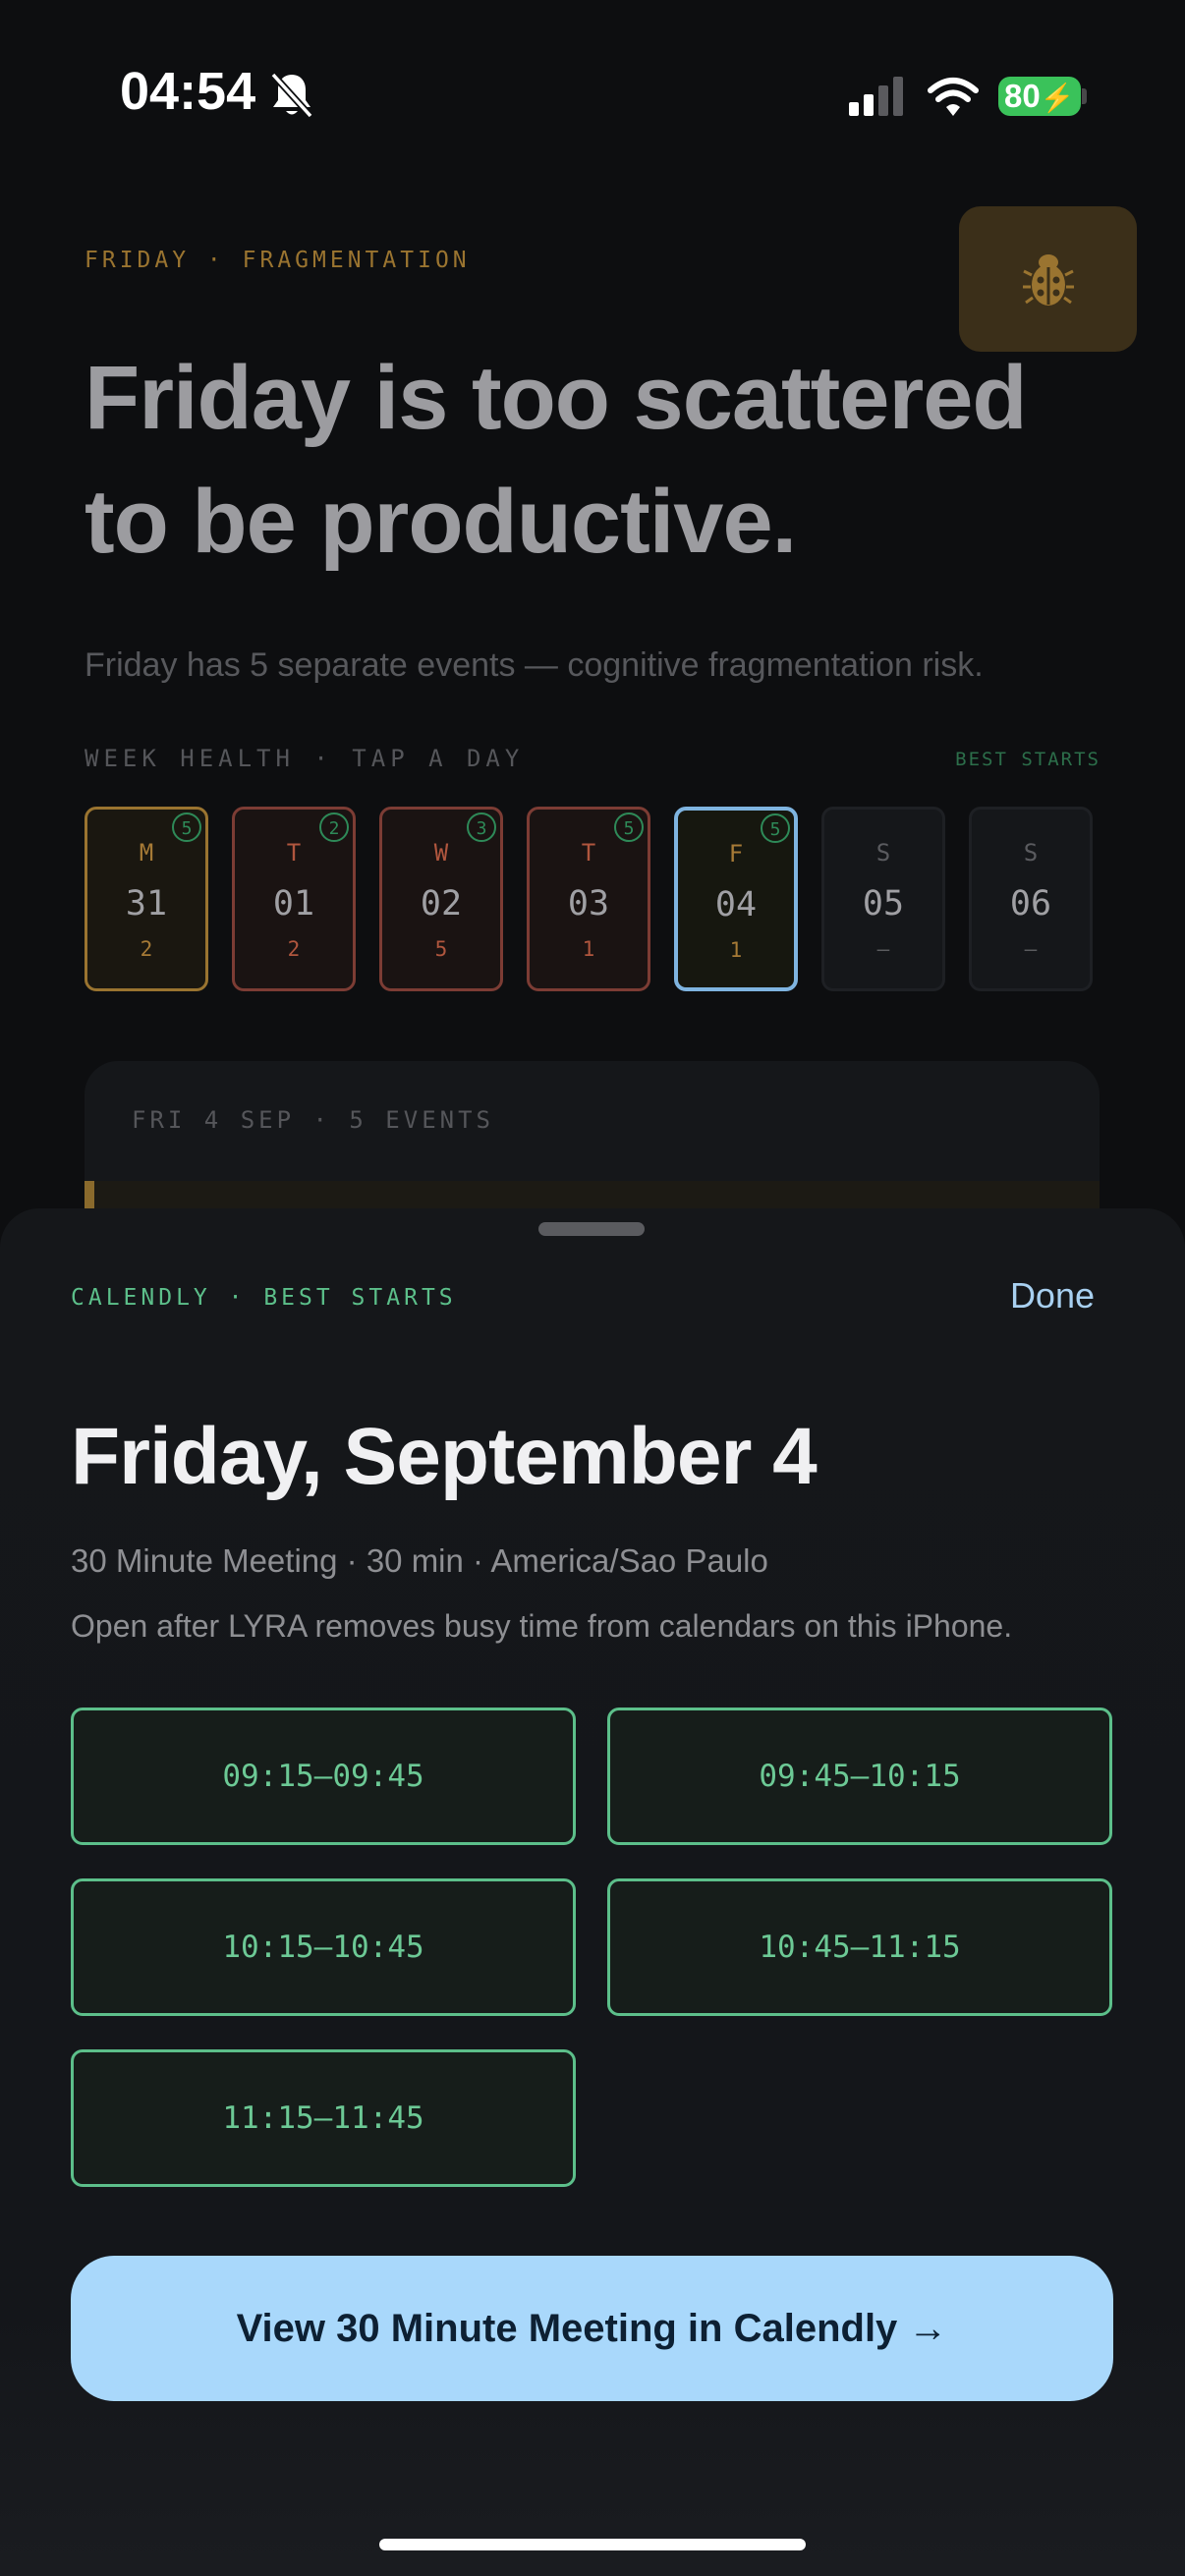 The image size is (1185, 2576). I want to click on day-detail-label: FRI 4 SEP · 5 EVENTS, so click(313, 1120).